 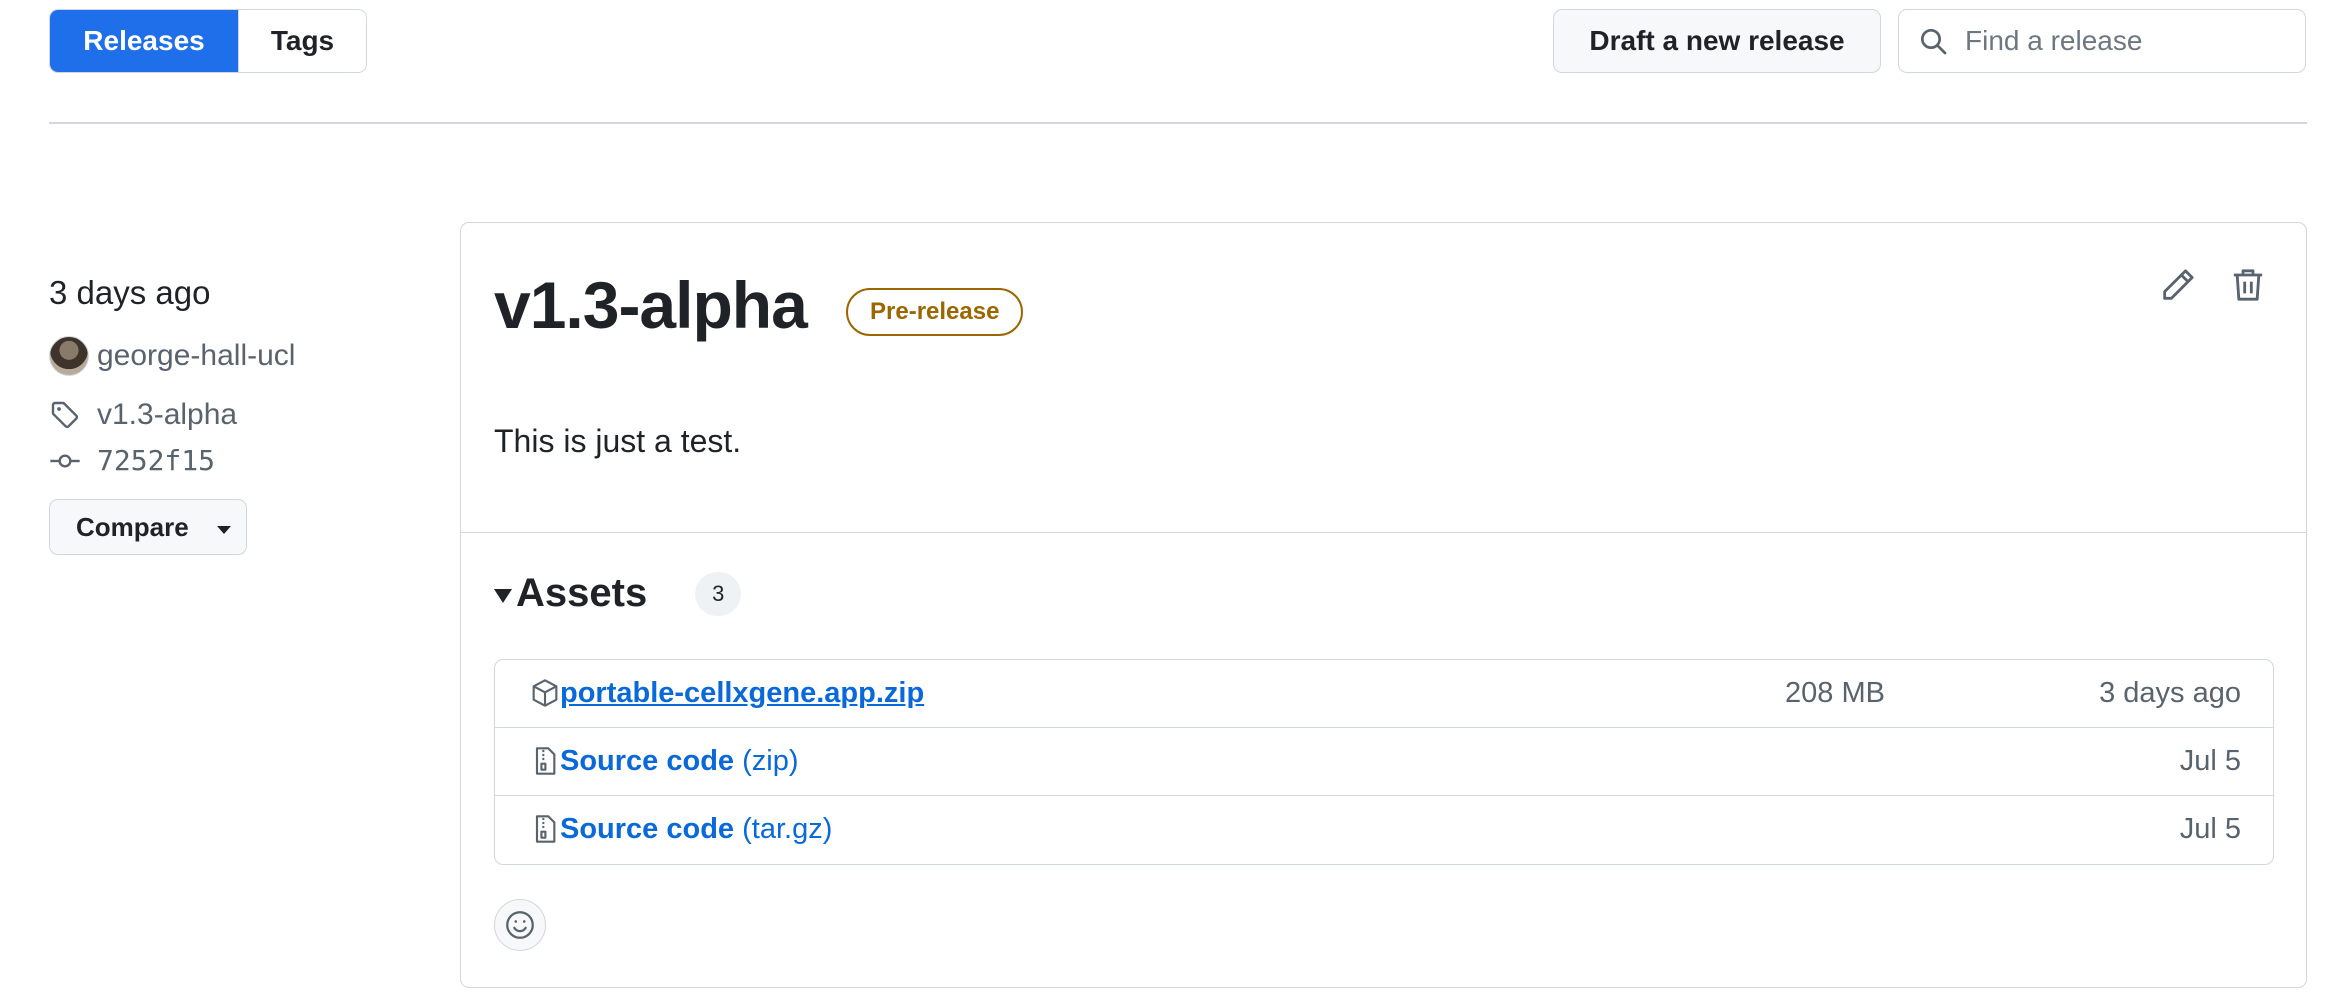 I want to click on commit-link: 7252f15, so click(x=132, y=460).